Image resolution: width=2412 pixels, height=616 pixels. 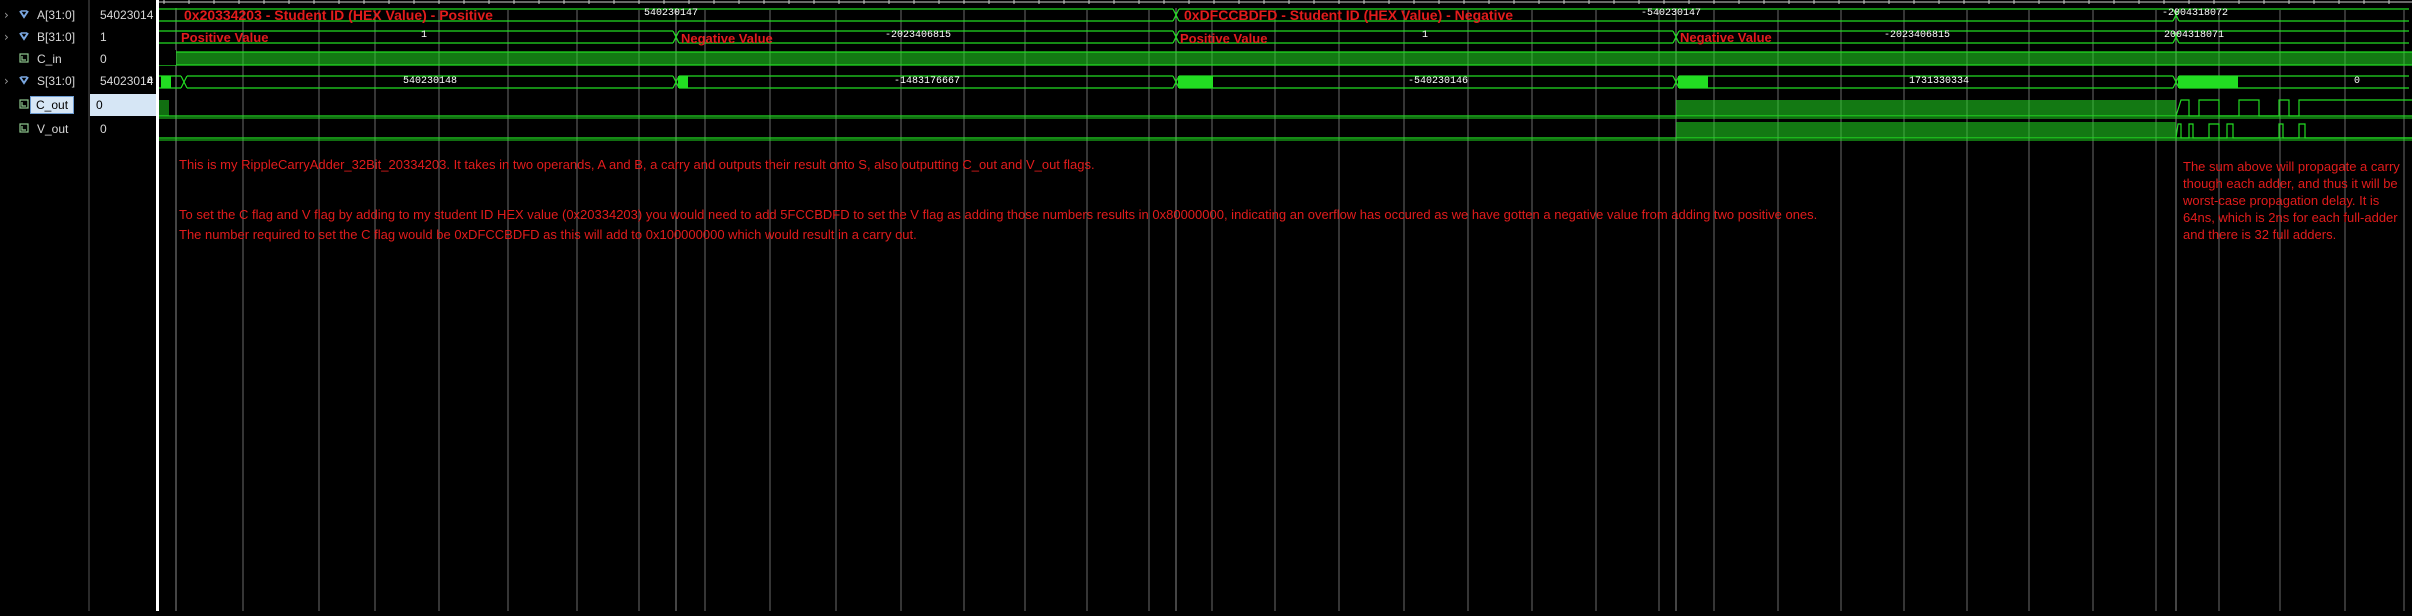 I want to click on s-value: -540230146, so click(x=1438, y=81).